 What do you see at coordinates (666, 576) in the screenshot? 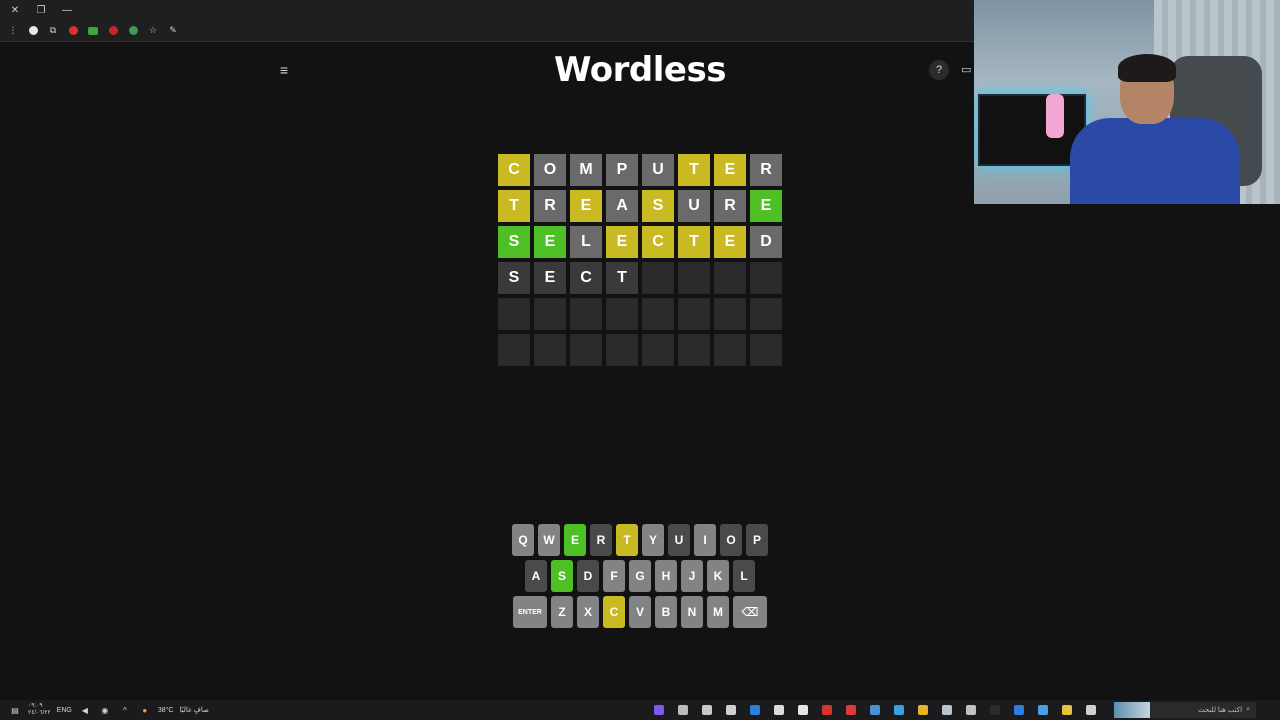
I see `key-h: H` at bounding box center [666, 576].